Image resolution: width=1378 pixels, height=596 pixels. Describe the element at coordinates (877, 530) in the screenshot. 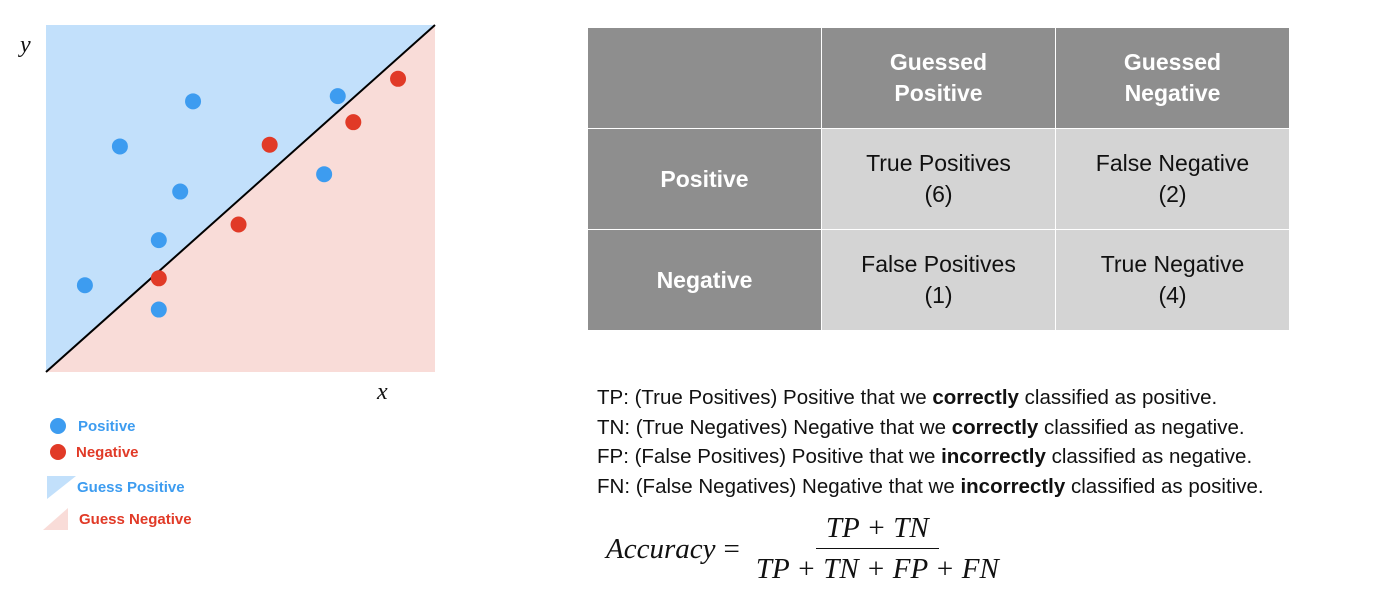

I see `formula-numerator: TP + TN` at that location.